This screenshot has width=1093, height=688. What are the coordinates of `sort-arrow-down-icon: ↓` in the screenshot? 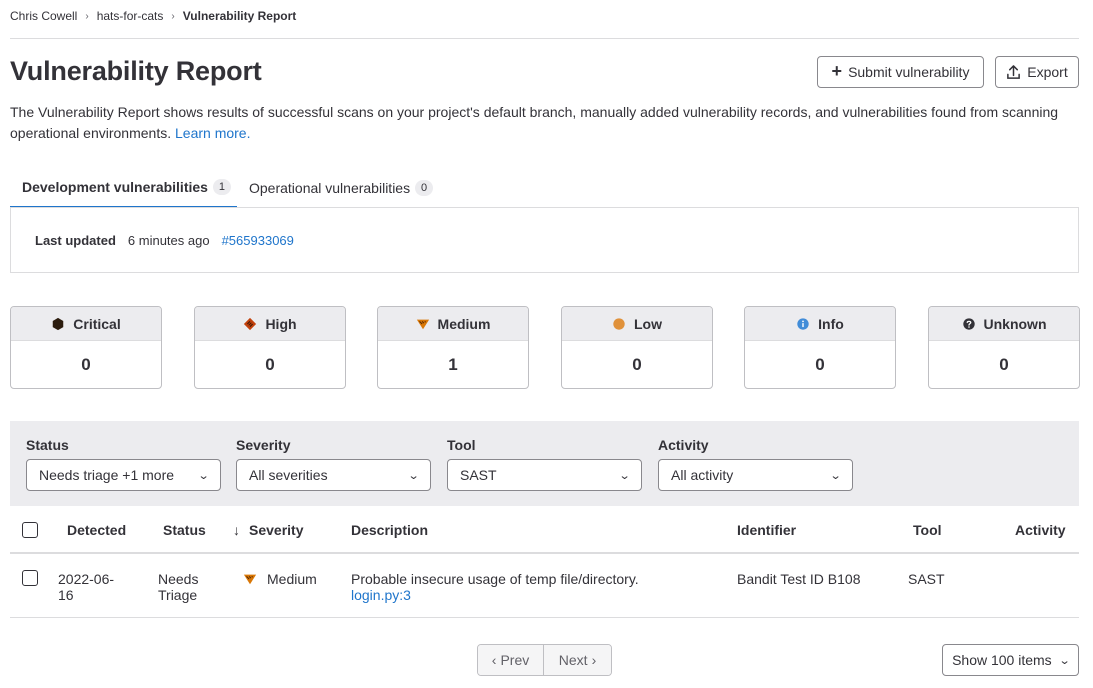 It's located at (236, 530).